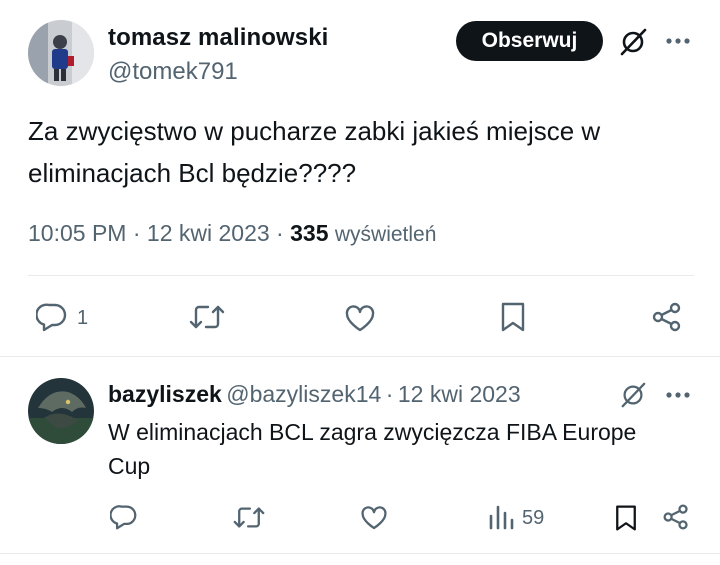  What do you see at coordinates (173, 72) in the screenshot?
I see `author-handle: @tomek791` at bounding box center [173, 72].